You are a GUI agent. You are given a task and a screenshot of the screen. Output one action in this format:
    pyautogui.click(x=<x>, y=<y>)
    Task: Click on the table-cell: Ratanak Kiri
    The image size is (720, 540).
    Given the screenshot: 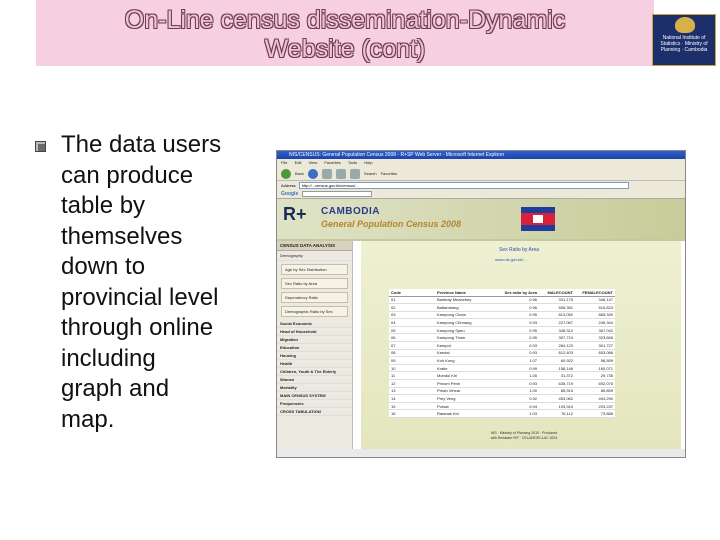 What is the action you would take?
    pyautogui.click(x=463, y=413)
    